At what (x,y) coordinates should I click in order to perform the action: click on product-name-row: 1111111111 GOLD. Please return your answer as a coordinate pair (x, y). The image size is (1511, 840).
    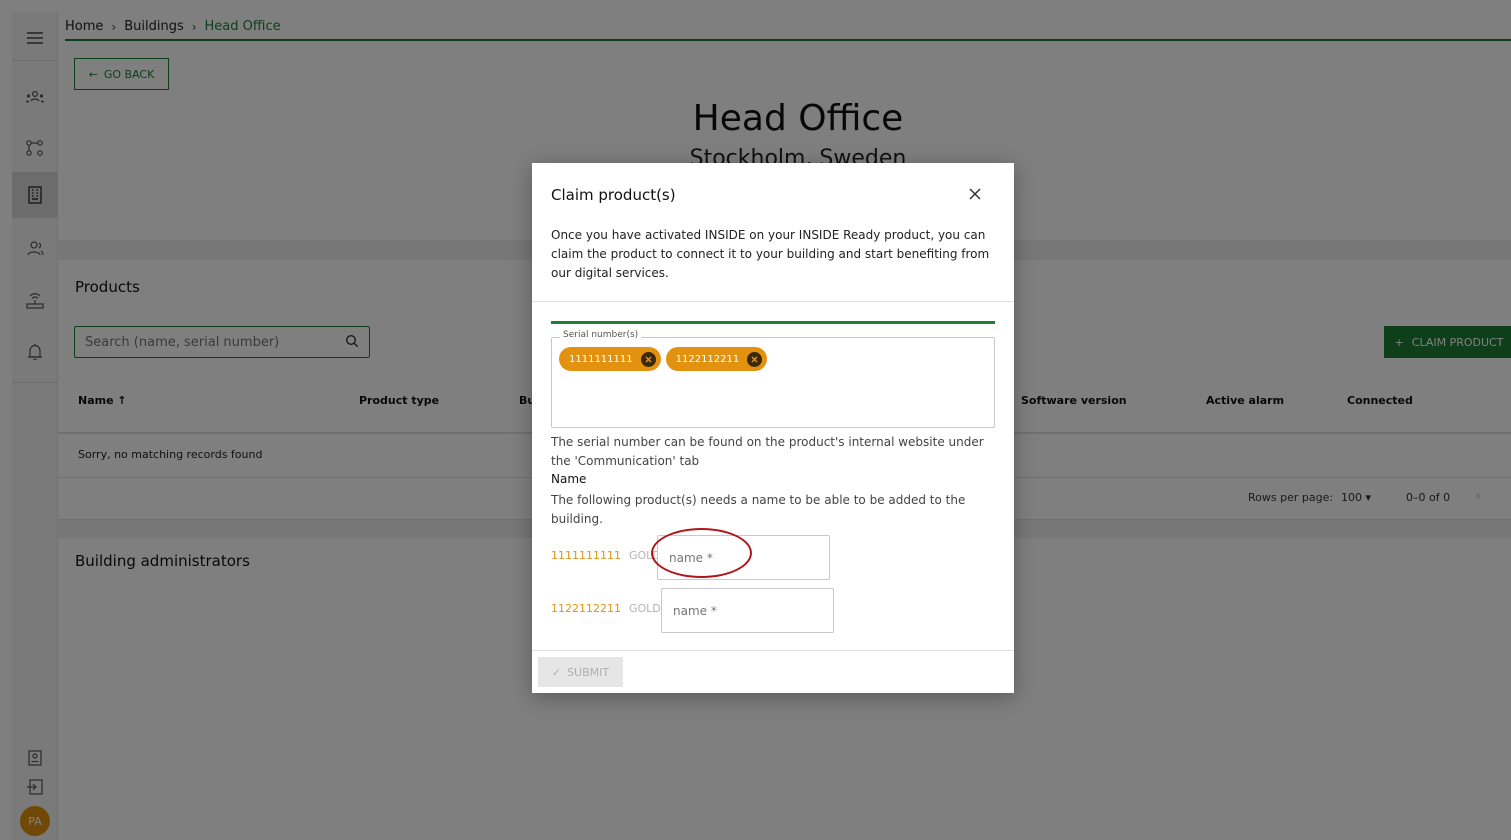
    Looking at the image, I should click on (606, 555).